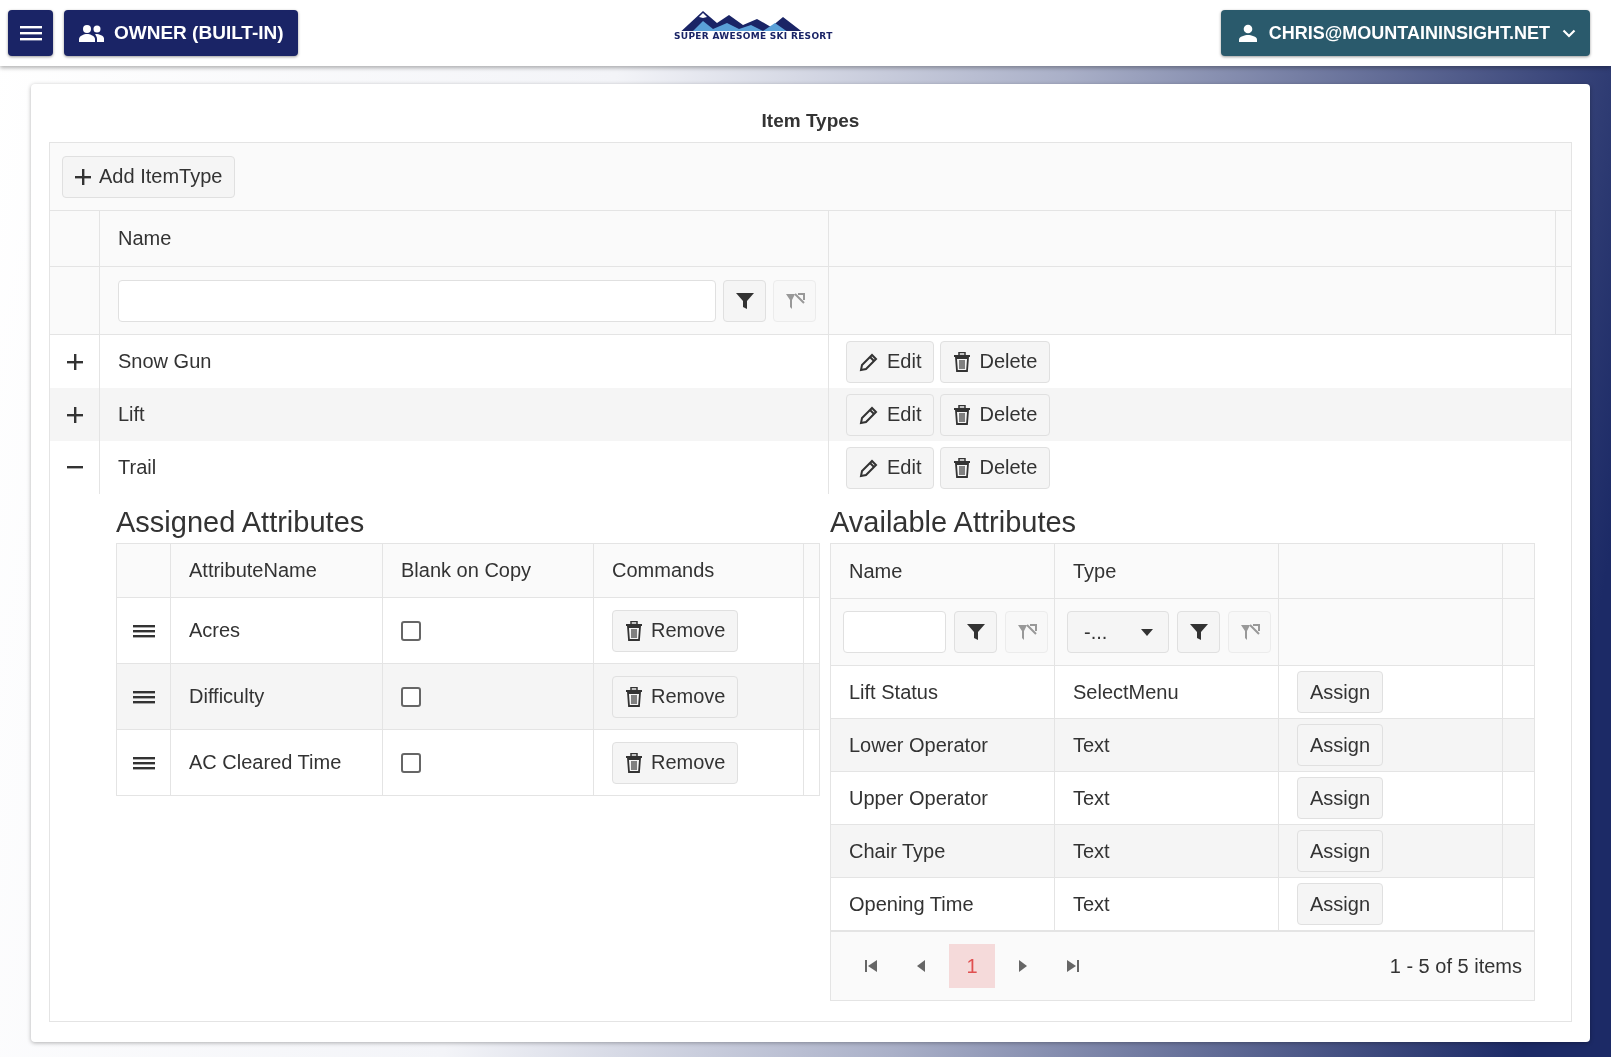 This screenshot has width=1611, height=1057. What do you see at coordinates (871, 966) in the screenshot?
I see `first-page-icon` at bounding box center [871, 966].